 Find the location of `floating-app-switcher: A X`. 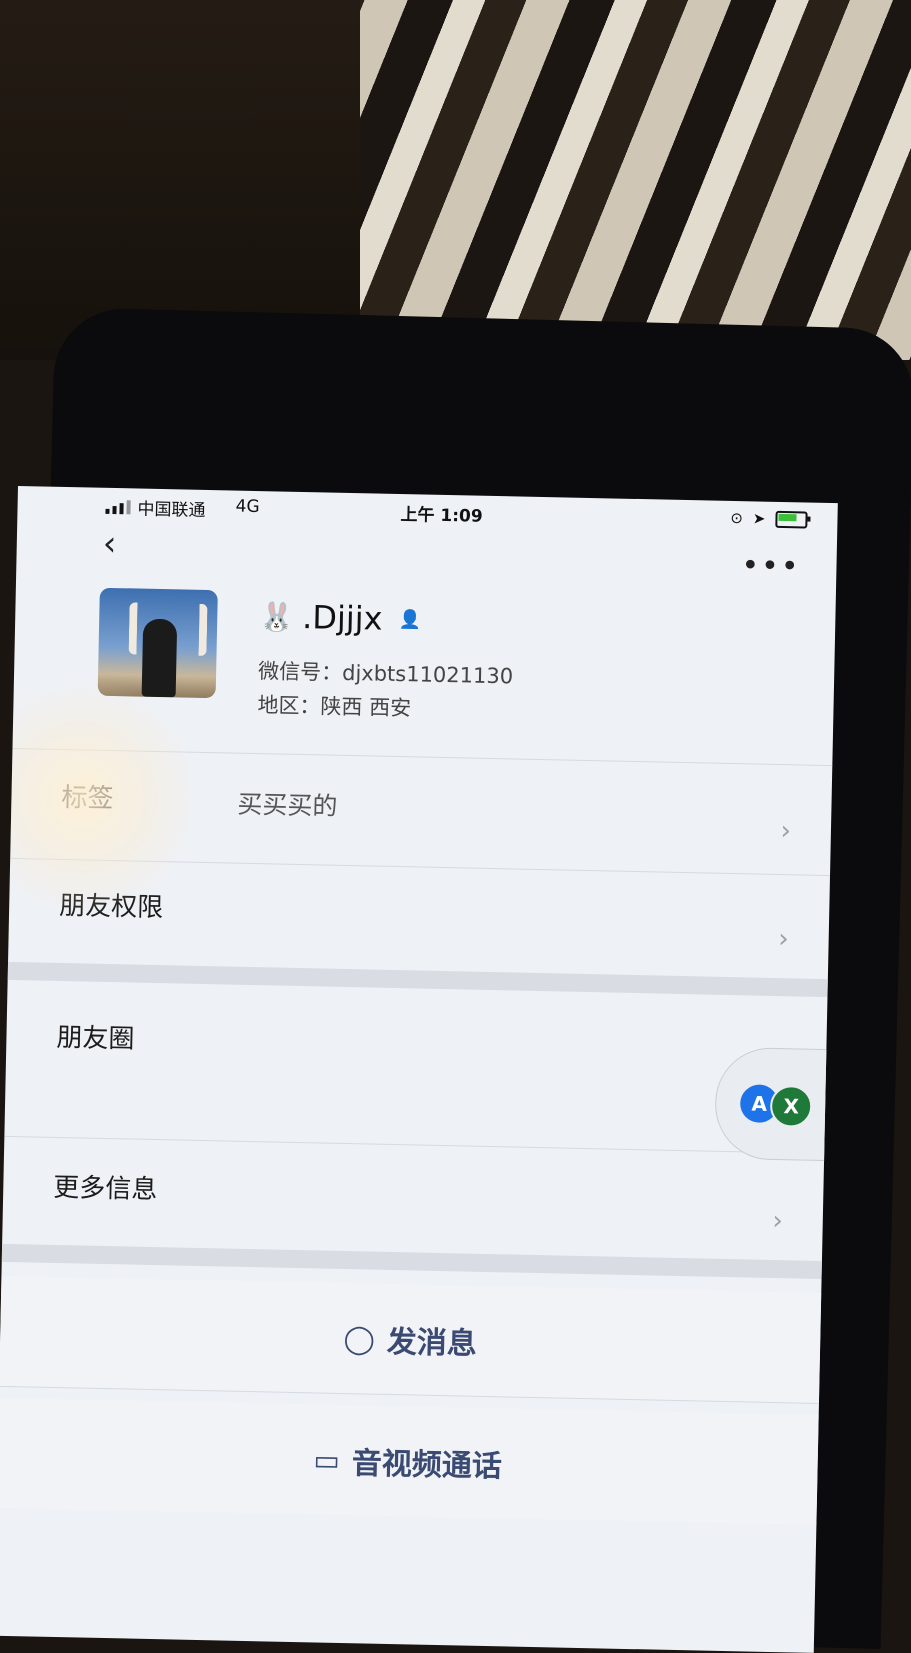

floating-app-switcher: A X is located at coordinates (776, 1104).